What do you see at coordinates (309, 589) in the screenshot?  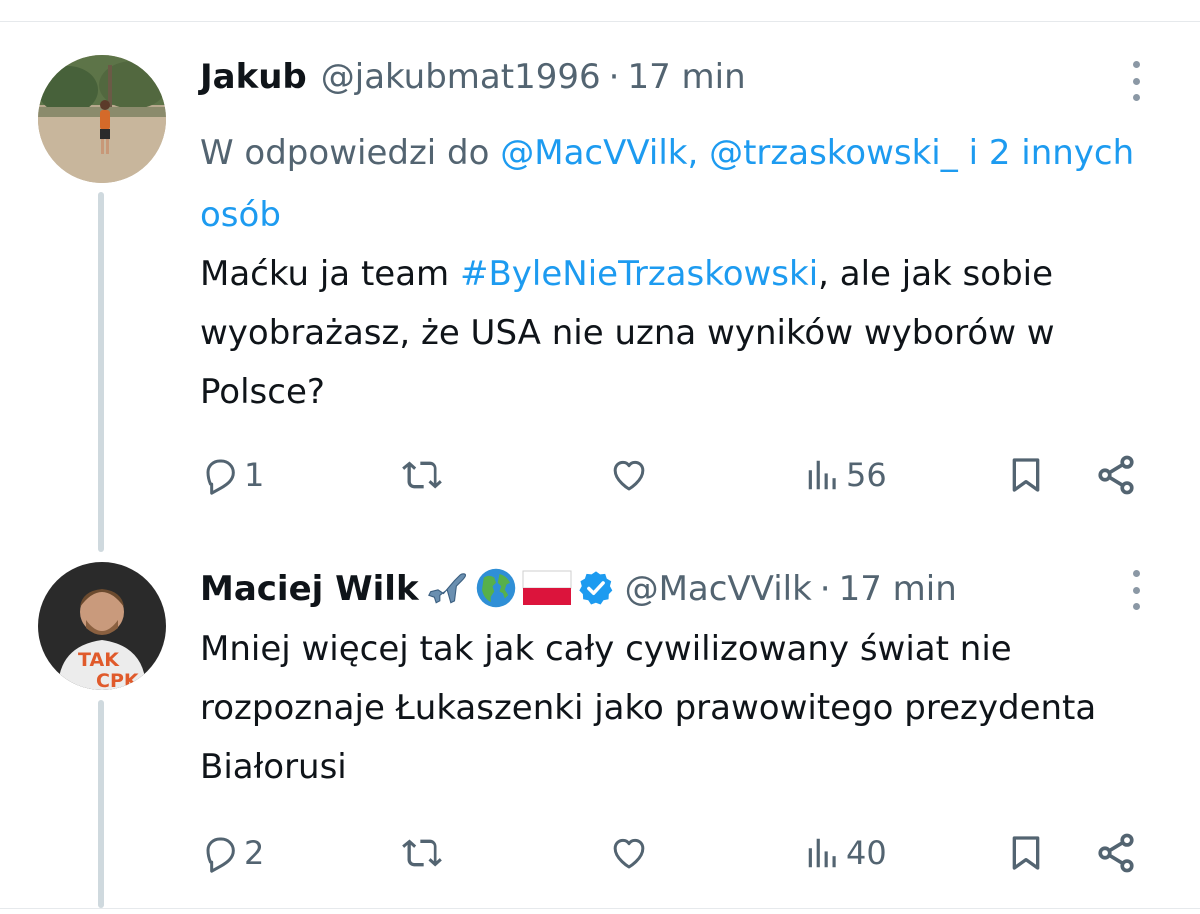 I see `author-name: Maciej Wilk` at bounding box center [309, 589].